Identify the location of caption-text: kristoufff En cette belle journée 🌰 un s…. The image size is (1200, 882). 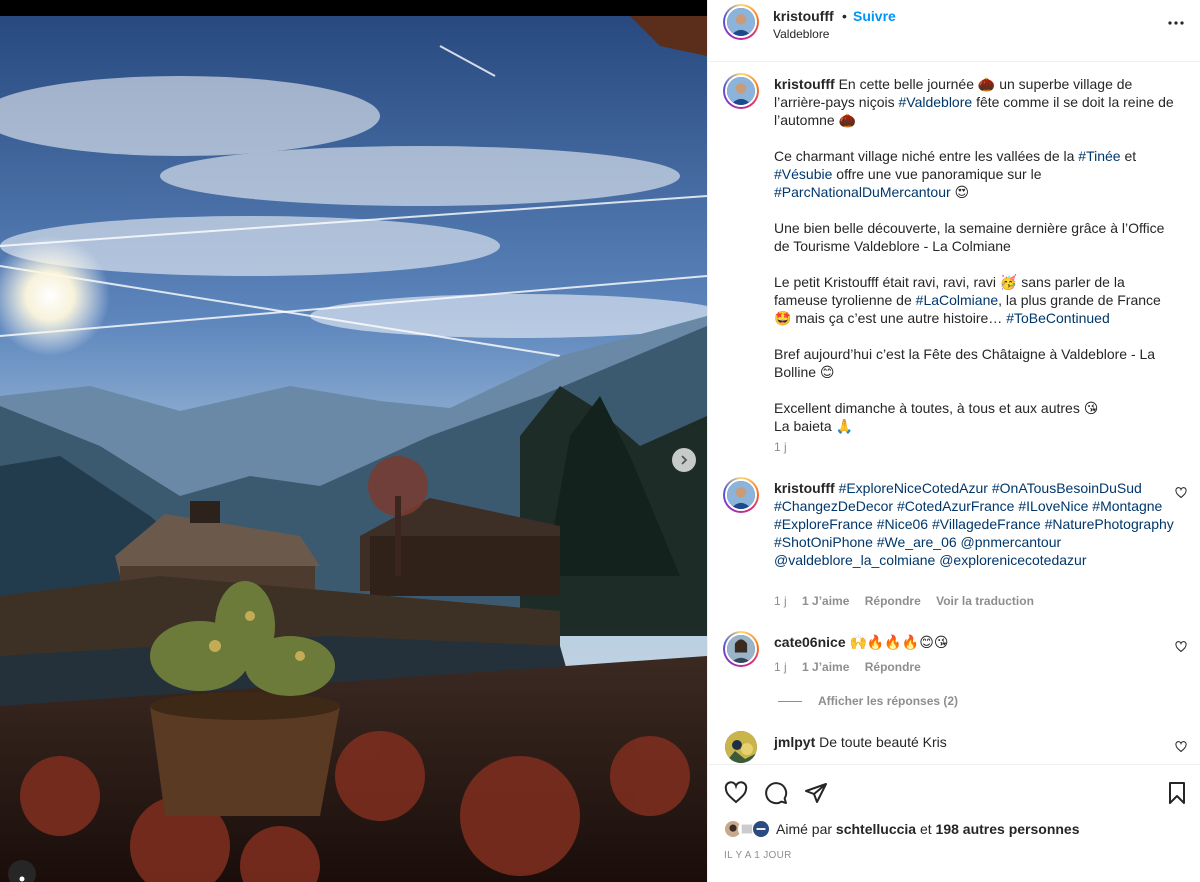
(974, 255).